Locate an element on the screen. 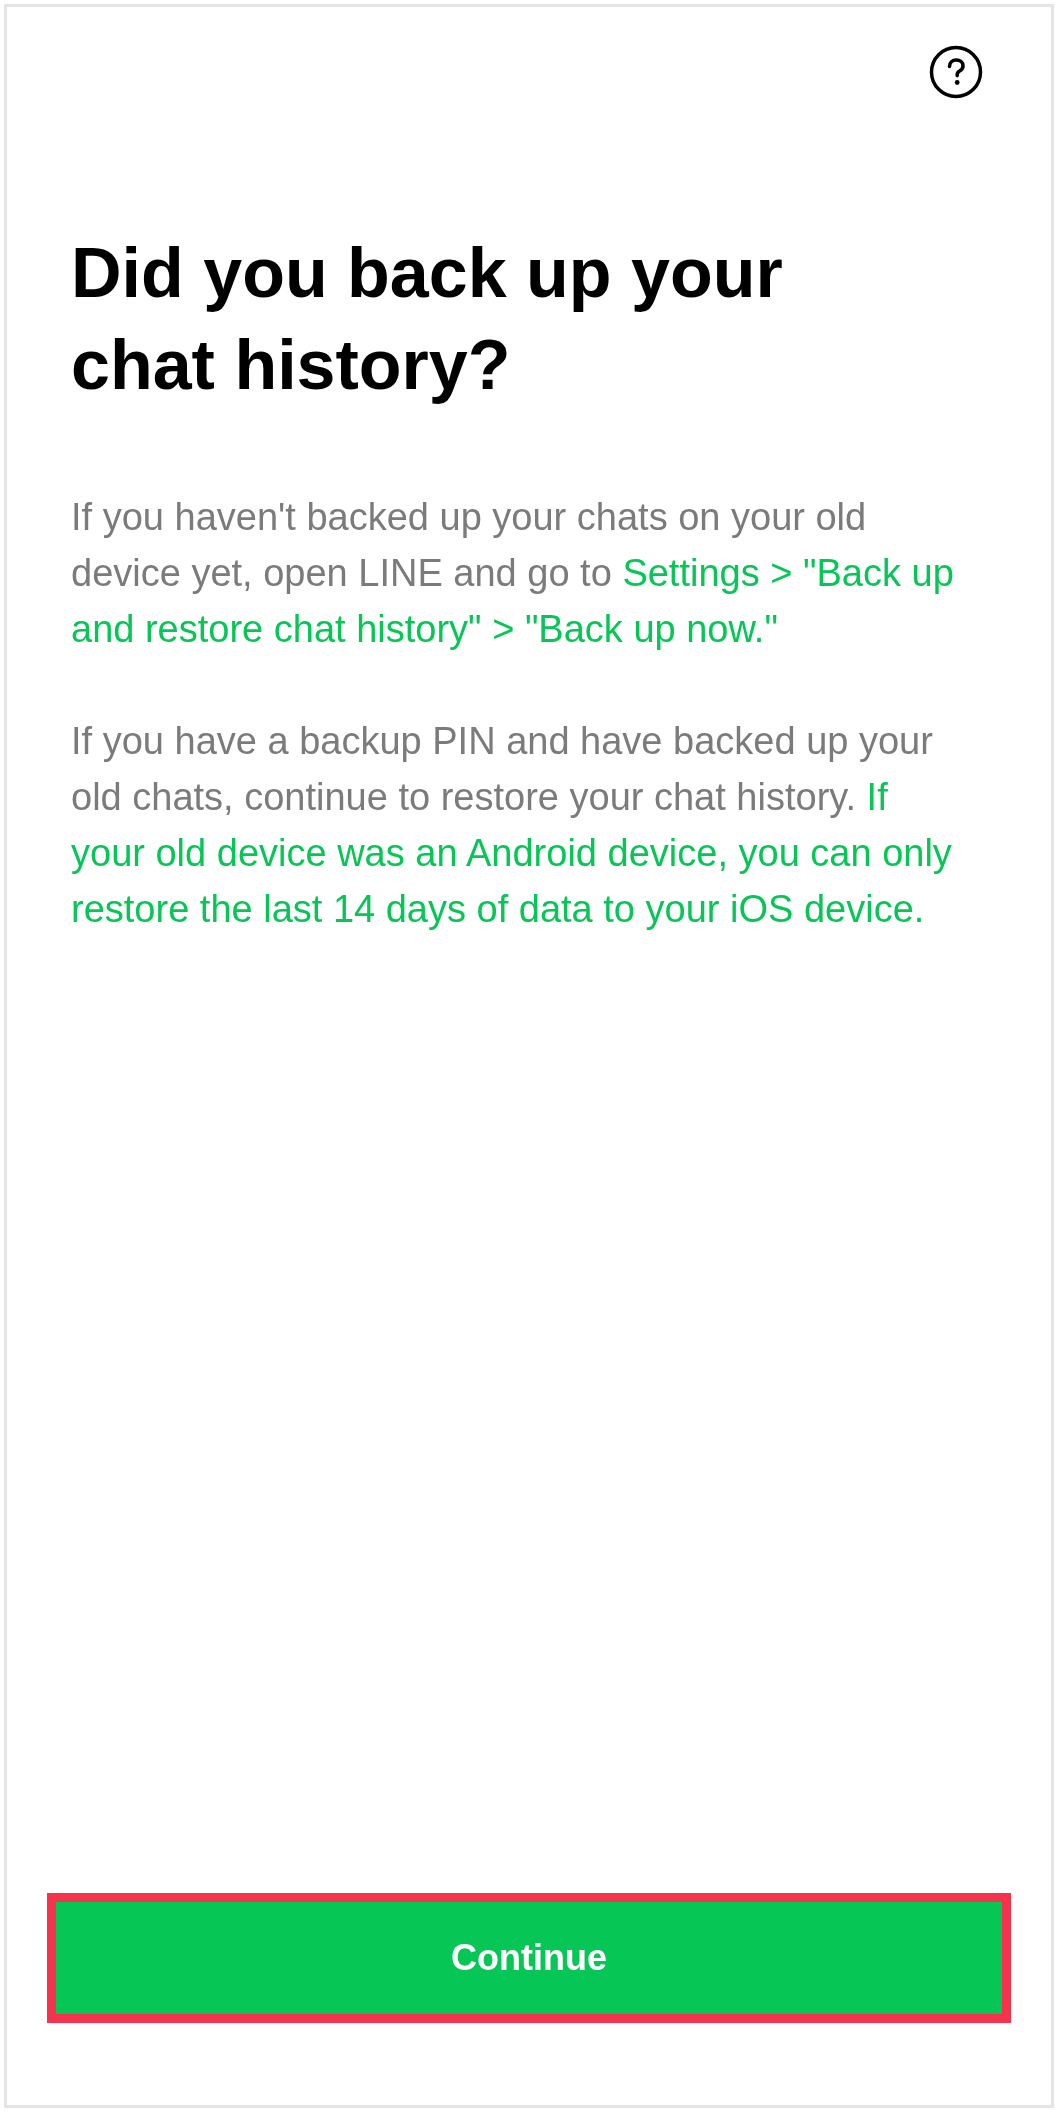  paragraph: If you have a backup PIN and have backed up your old chats, continue to restore your chat history. If your old device was an Android device, you can only restore the last 14 days of data to your iOS device. is located at coordinates (512, 825).